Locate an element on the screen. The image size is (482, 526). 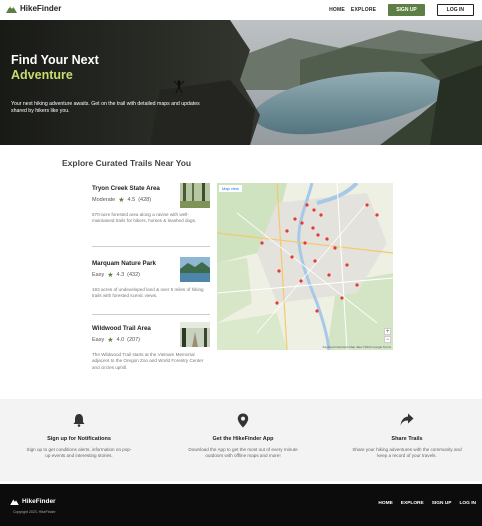
location-pin-icon is located at coordinates (243, 420).